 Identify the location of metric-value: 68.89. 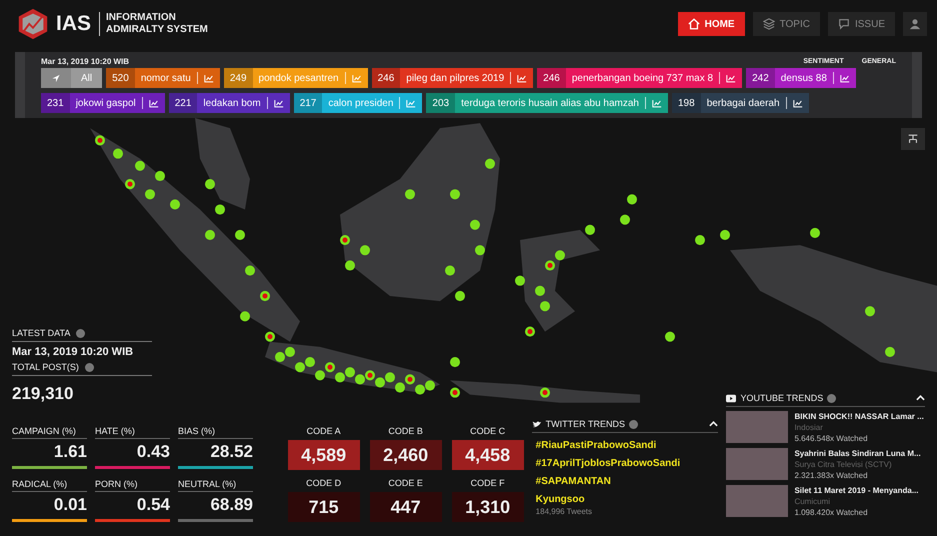
(231, 505).